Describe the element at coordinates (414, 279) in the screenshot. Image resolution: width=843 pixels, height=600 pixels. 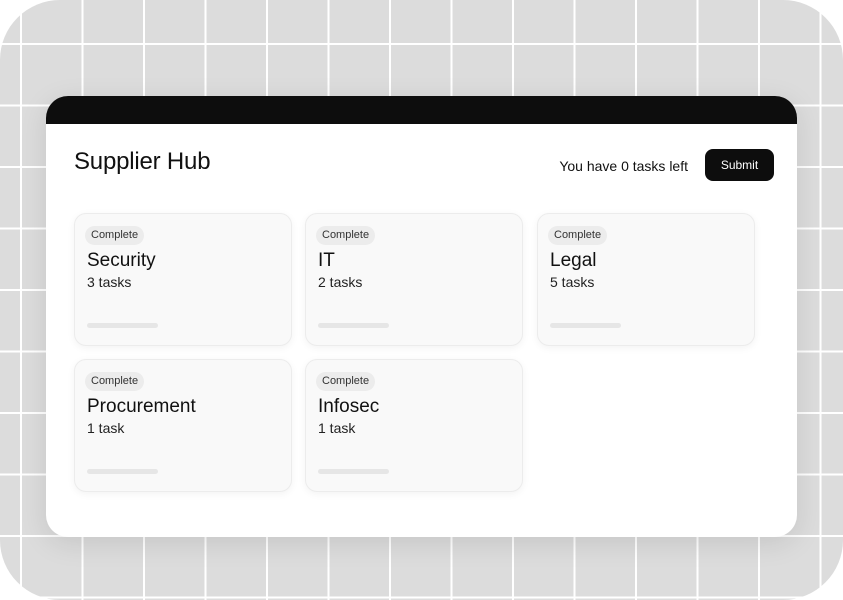
I see `category-card-it: Complete IT 2 tasks` at that location.